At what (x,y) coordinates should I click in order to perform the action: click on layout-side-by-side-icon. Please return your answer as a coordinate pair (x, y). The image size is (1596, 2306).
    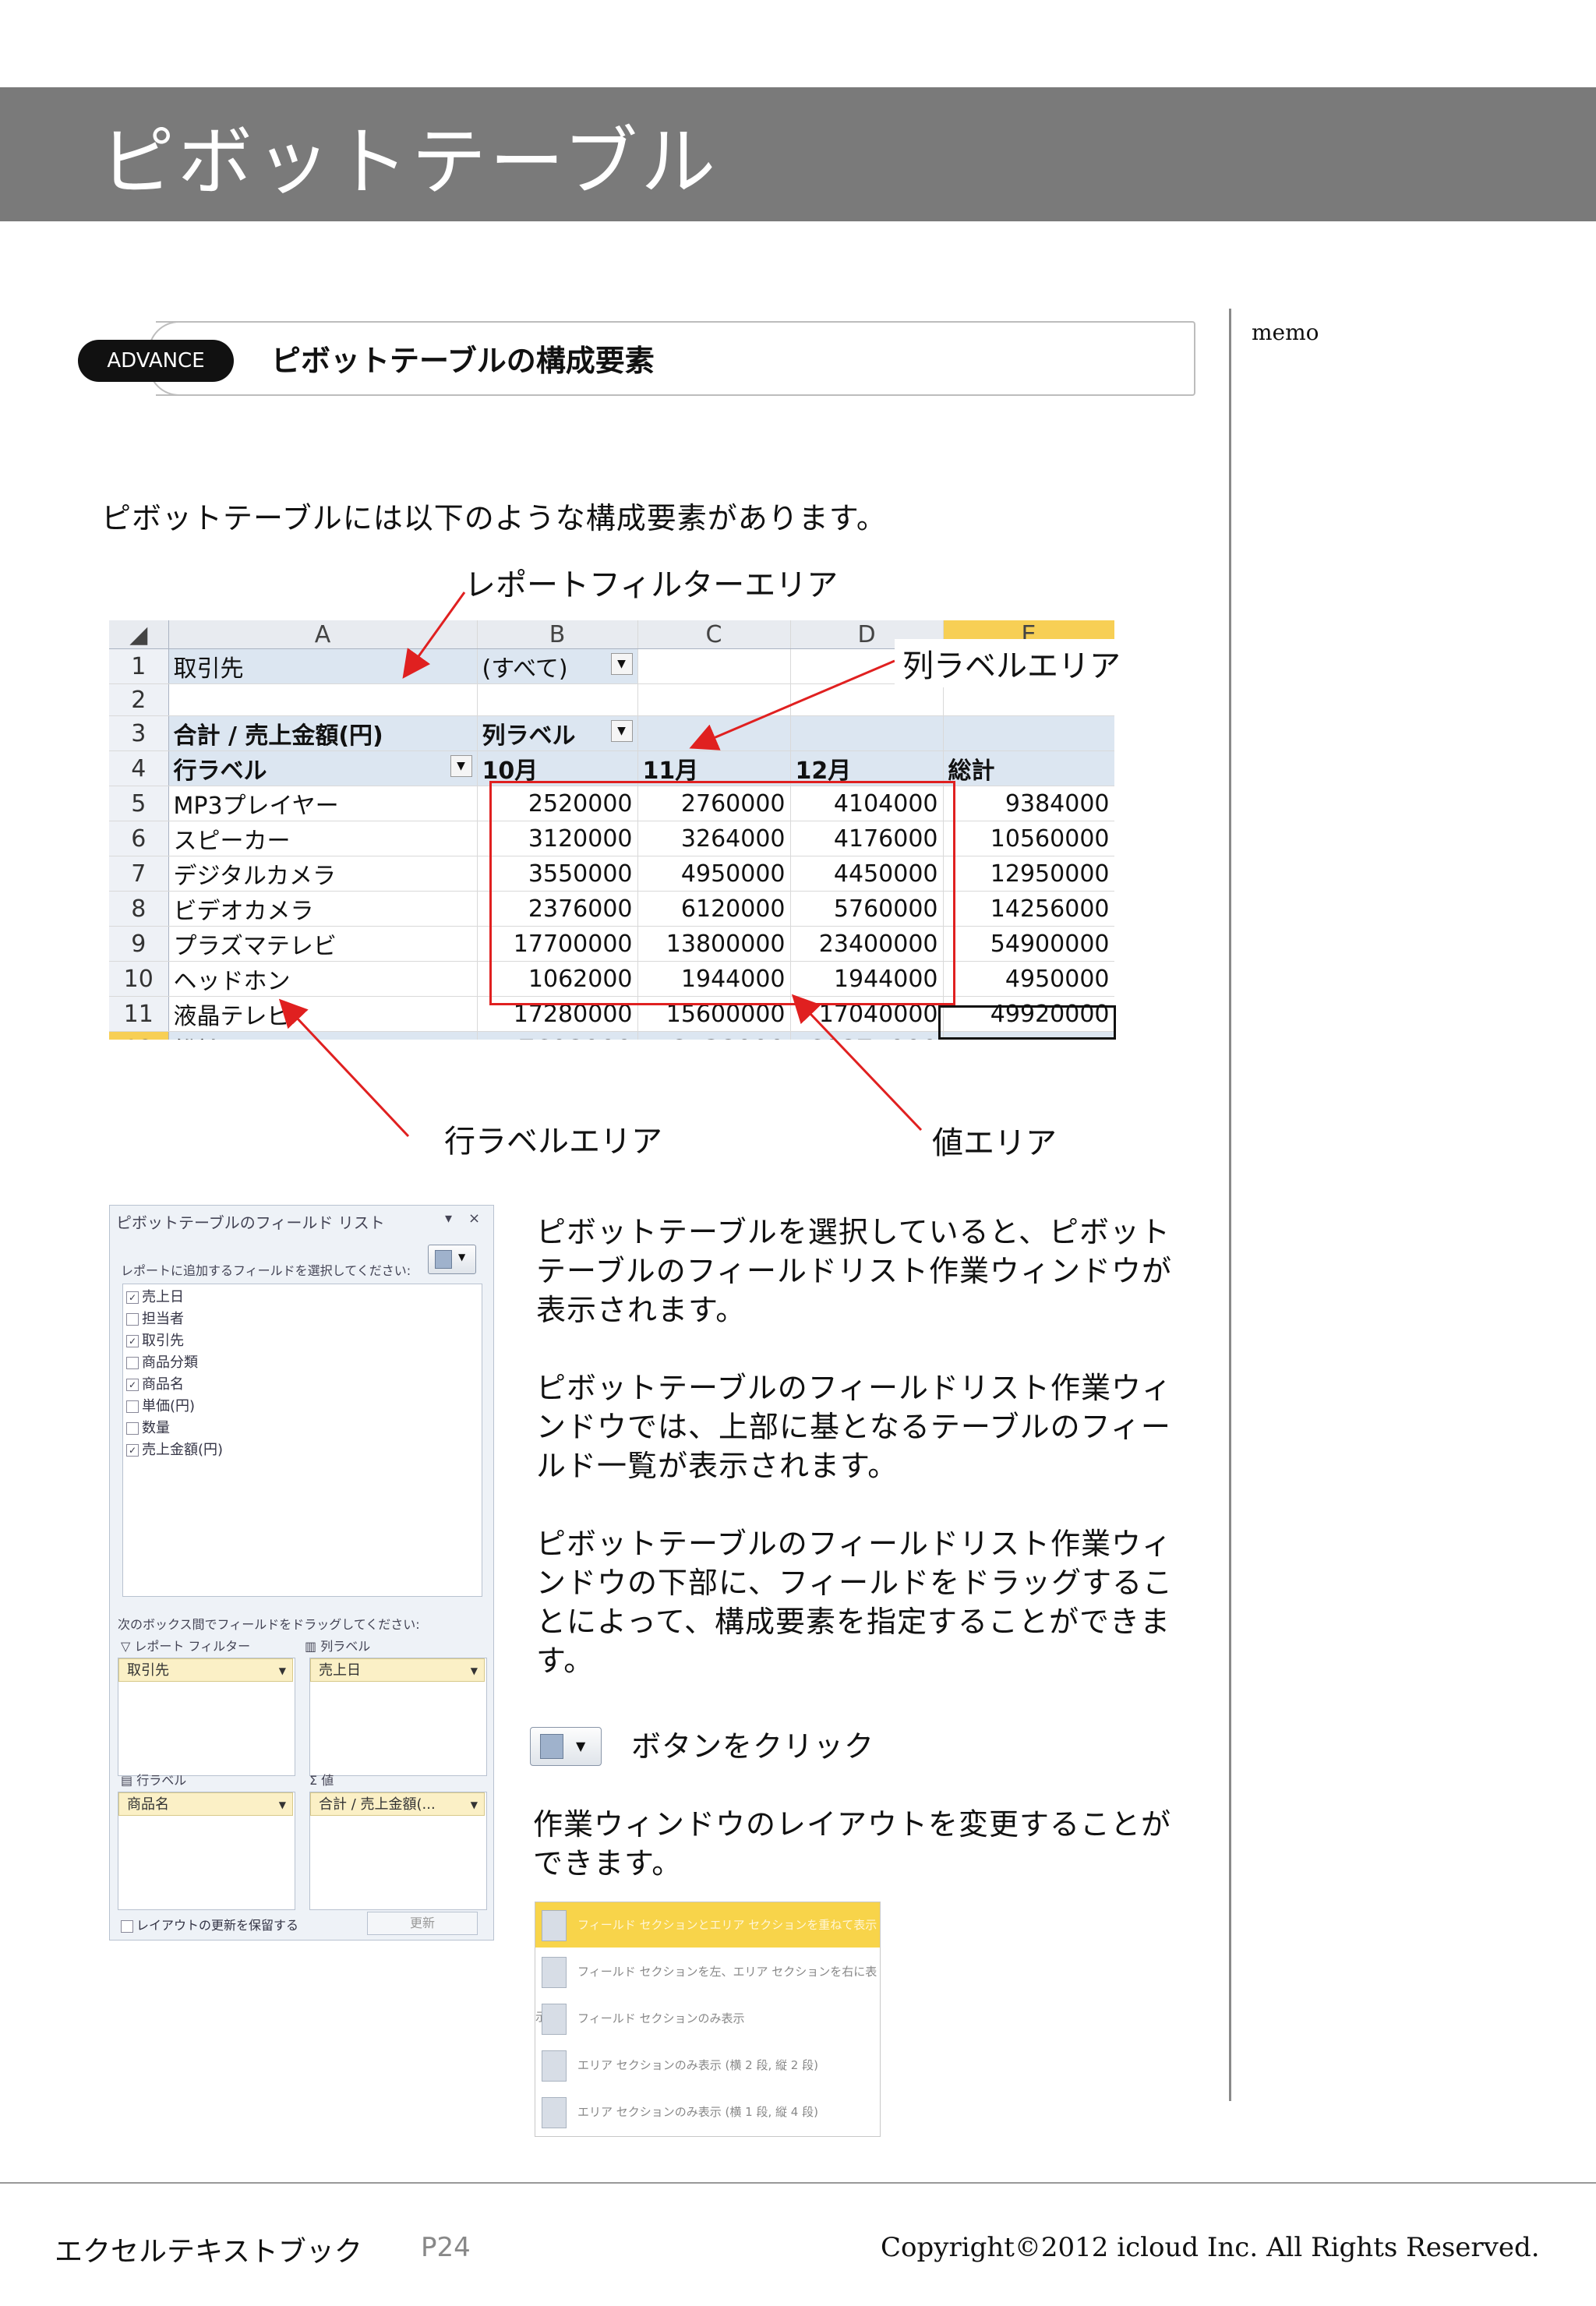
    Looking at the image, I should click on (554, 1972).